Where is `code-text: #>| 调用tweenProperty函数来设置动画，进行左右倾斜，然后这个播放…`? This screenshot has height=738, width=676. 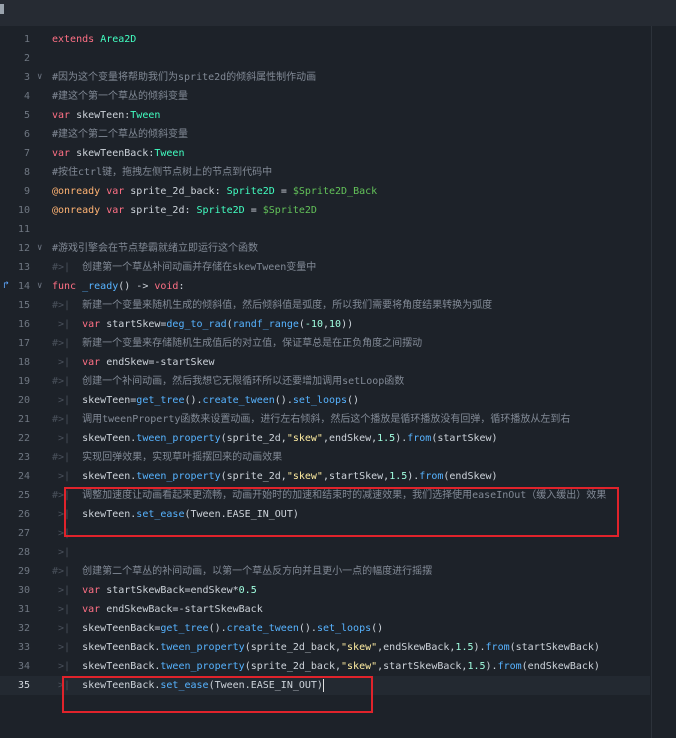 code-text: #>| 调用tweenProperty函数来设置动画，进行左右倾斜，然后这个播放… is located at coordinates (311, 419).